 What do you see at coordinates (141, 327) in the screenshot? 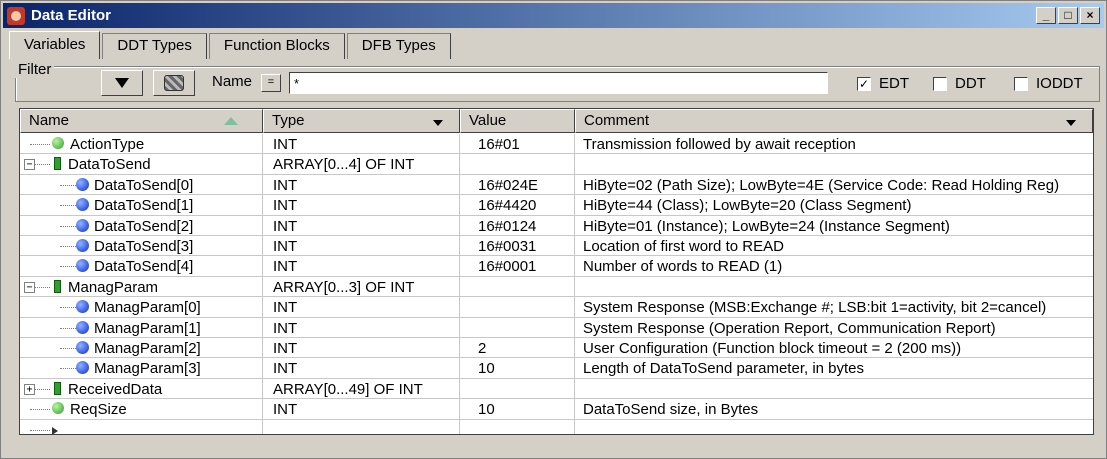
I see `name-cell: ManagParam[1]` at bounding box center [141, 327].